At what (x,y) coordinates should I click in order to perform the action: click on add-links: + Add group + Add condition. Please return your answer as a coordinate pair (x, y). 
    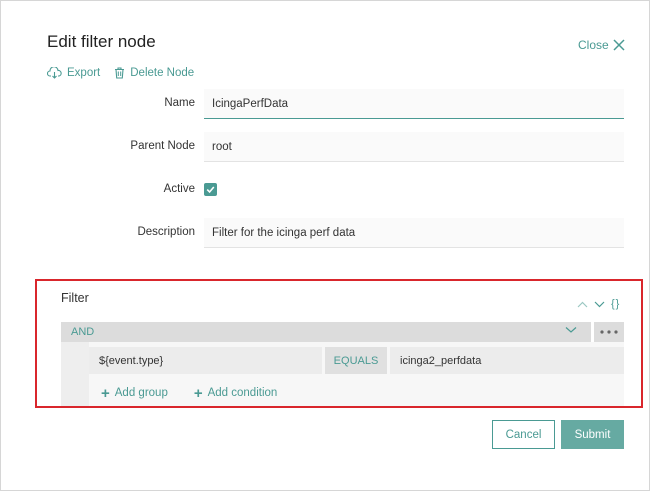
    Looking at the image, I should click on (189, 393).